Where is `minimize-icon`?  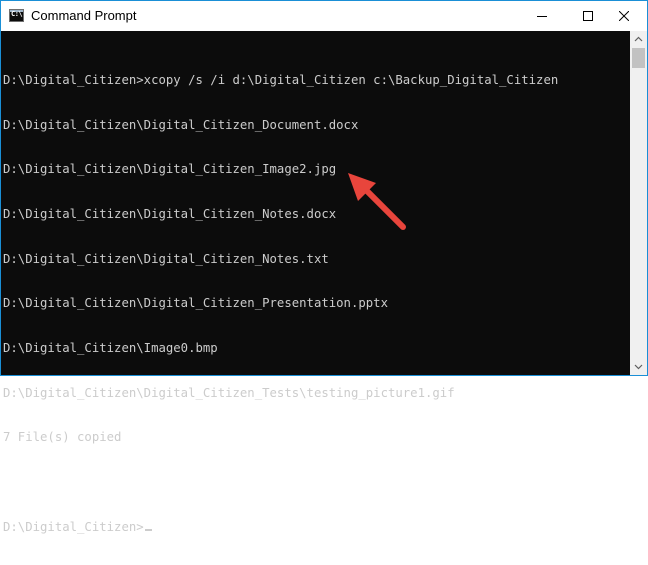 minimize-icon is located at coordinates (542, 16).